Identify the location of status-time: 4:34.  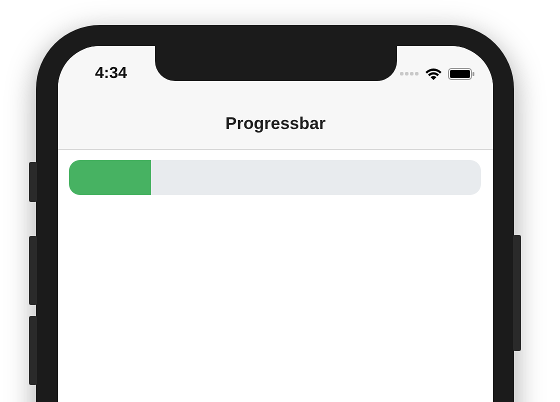
(111, 74).